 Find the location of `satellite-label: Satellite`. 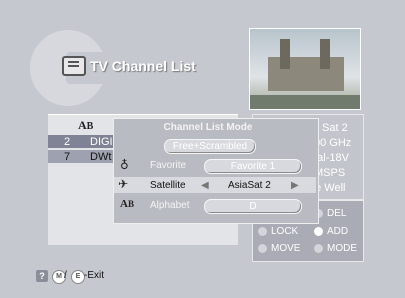

satellite-label: Satellite is located at coordinates (168, 185).